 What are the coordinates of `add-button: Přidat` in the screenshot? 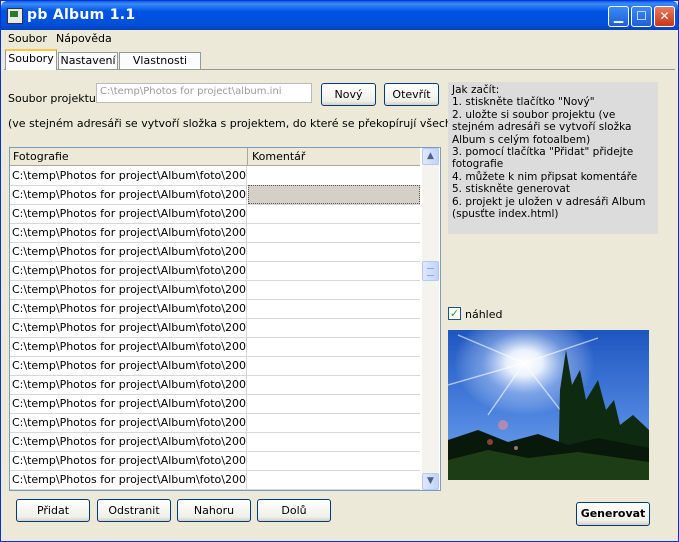 It's located at (53, 510).